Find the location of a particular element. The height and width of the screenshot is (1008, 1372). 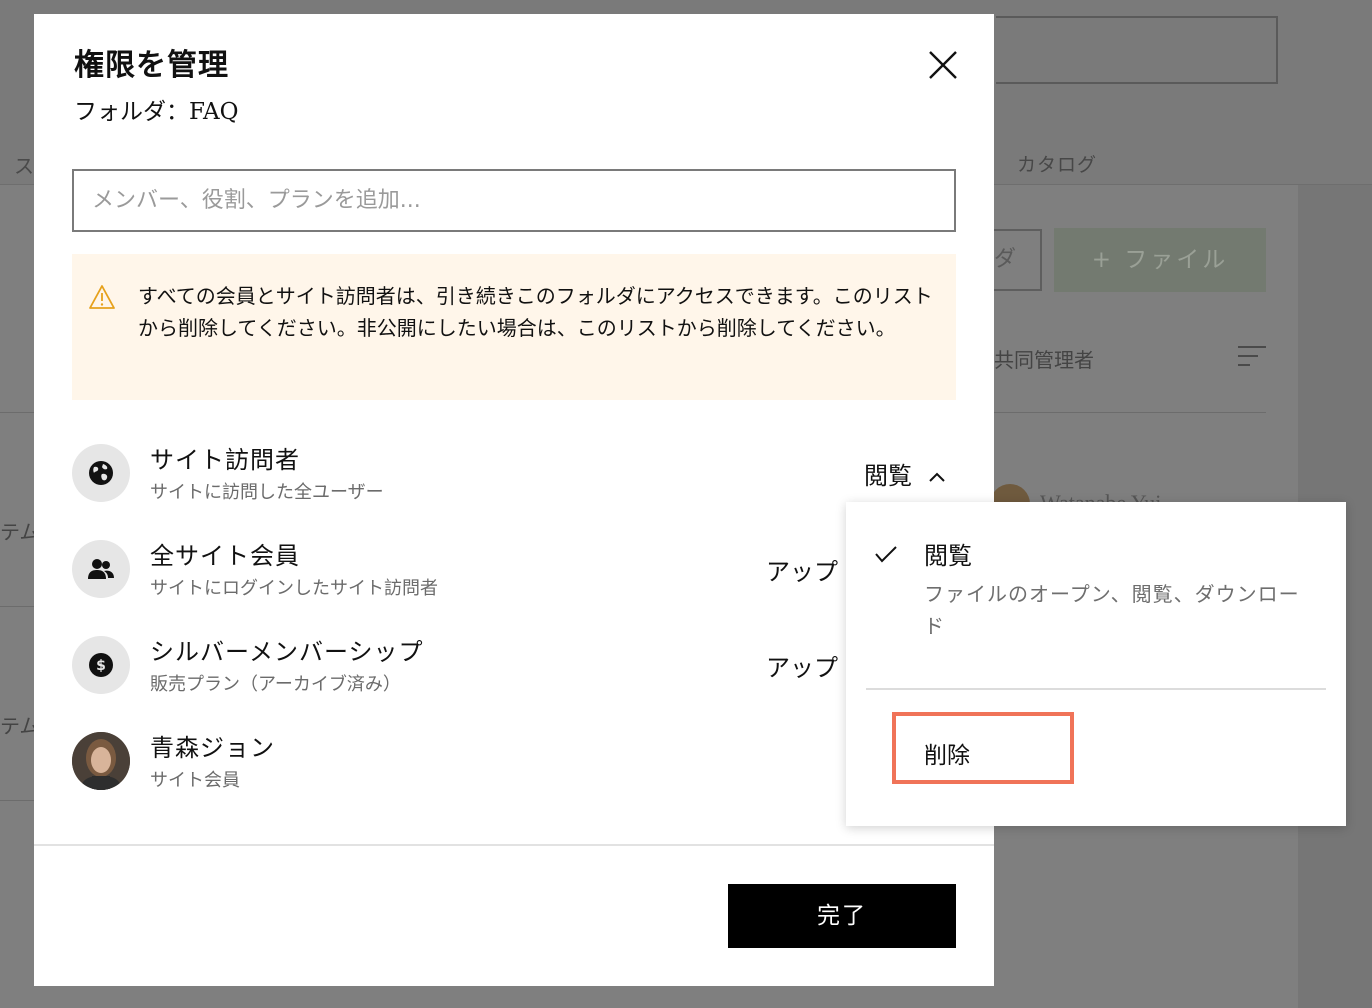

row-name: 全サイト会員 is located at coordinates (225, 556).